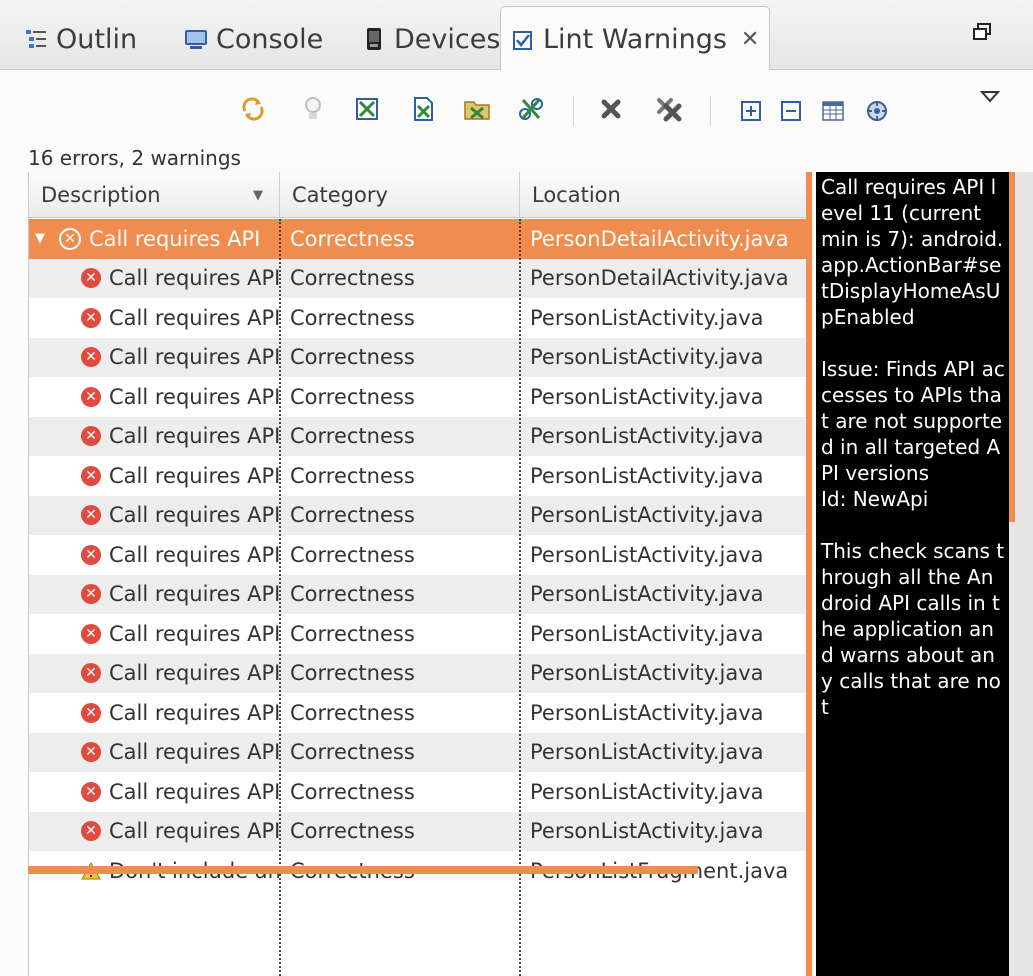 This screenshot has width=1033, height=976. What do you see at coordinates (833, 111) in the screenshot?
I see `columns-icon` at bounding box center [833, 111].